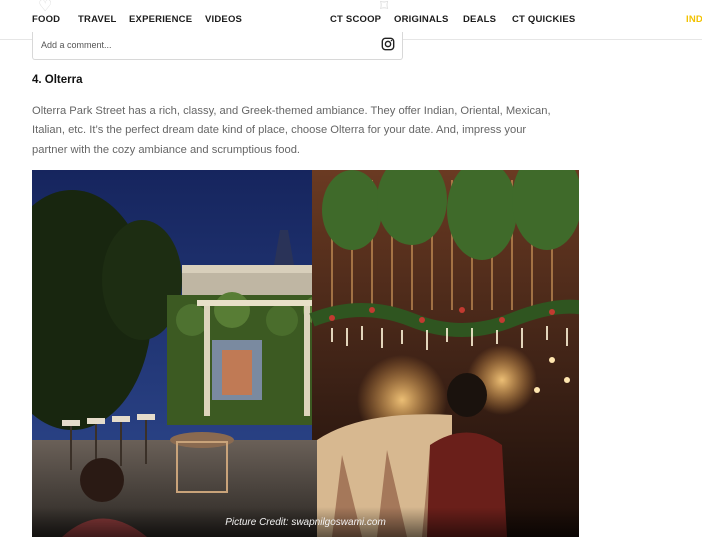 This screenshot has width=702, height=539. Describe the element at coordinates (384, 7) in the screenshot. I see `faded-bookmark-icon: ⌑` at that location.